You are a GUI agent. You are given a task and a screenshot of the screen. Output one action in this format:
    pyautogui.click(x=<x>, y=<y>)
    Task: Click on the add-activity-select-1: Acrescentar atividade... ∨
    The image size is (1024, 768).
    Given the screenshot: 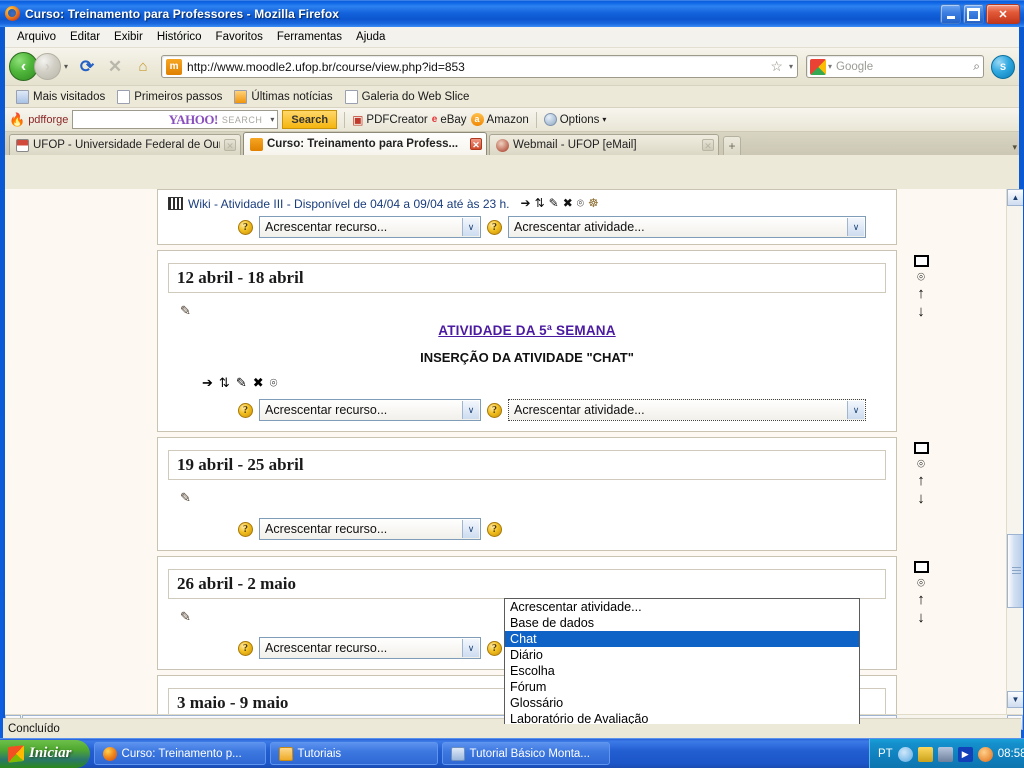 What is the action you would take?
    pyautogui.click(x=687, y=410)
    